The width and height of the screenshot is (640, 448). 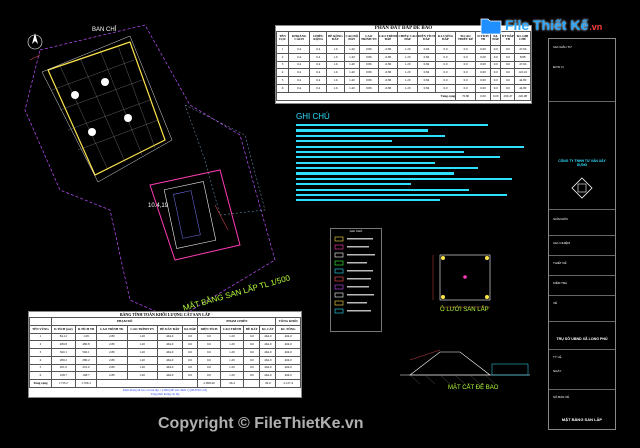 What do you see at coordinates (560, 263) in the screenshot?
I see `title-block-row: THIẾT KẾ` at bounding box center [560, 263].